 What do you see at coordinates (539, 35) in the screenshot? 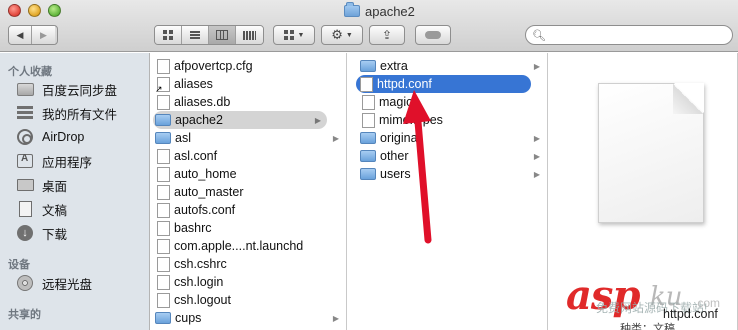
I see `search-icon: 🔍︎` at bounding box center [539, 35].